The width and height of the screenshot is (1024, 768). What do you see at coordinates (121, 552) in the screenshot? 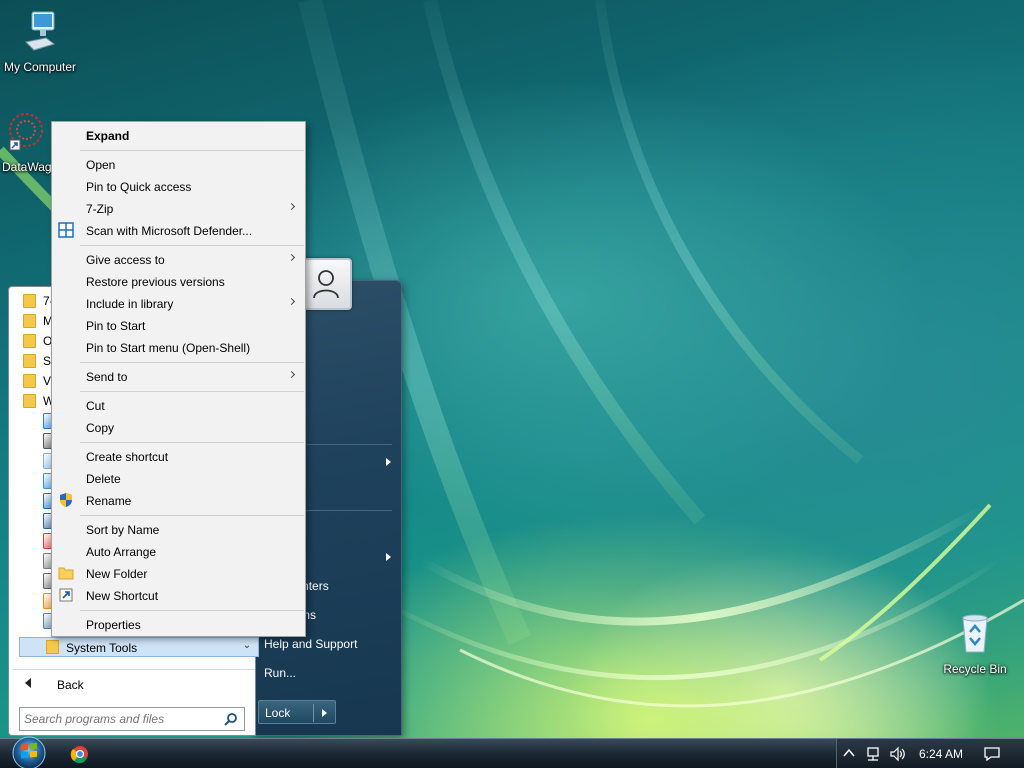
I see `menu-item-label: Auto Arrange` at bounding box center [121, 552].